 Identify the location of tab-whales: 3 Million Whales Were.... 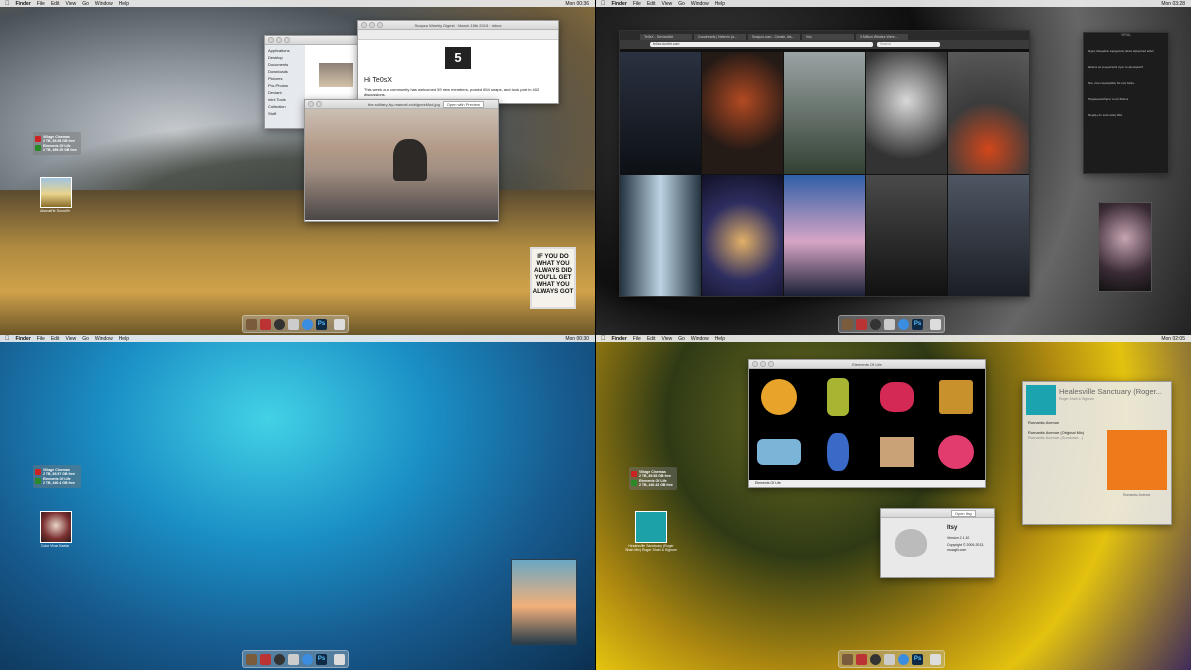
(882, 37).